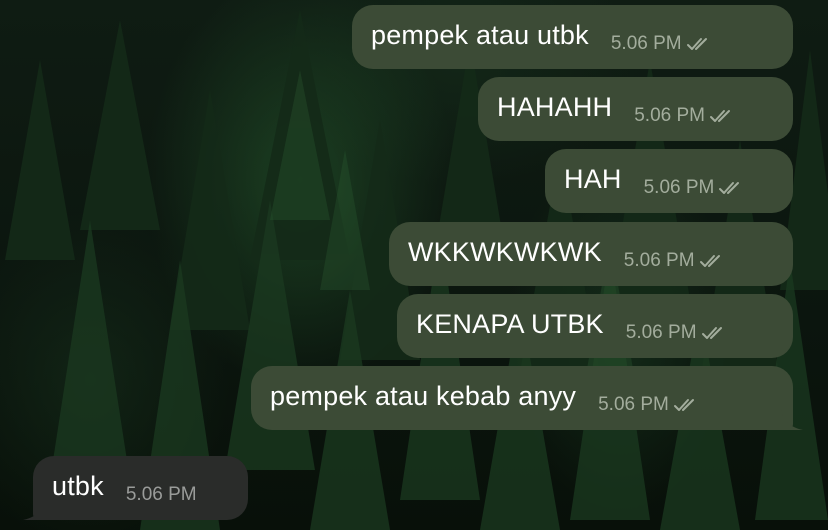 The width and height of the screenshot is (828, 530). I want to click on message-text: pempek atau utbk, so click(480, 34).